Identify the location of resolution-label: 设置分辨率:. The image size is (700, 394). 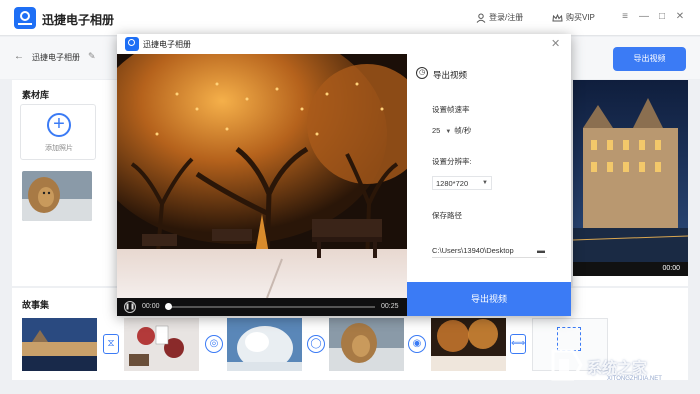
(452, 161).